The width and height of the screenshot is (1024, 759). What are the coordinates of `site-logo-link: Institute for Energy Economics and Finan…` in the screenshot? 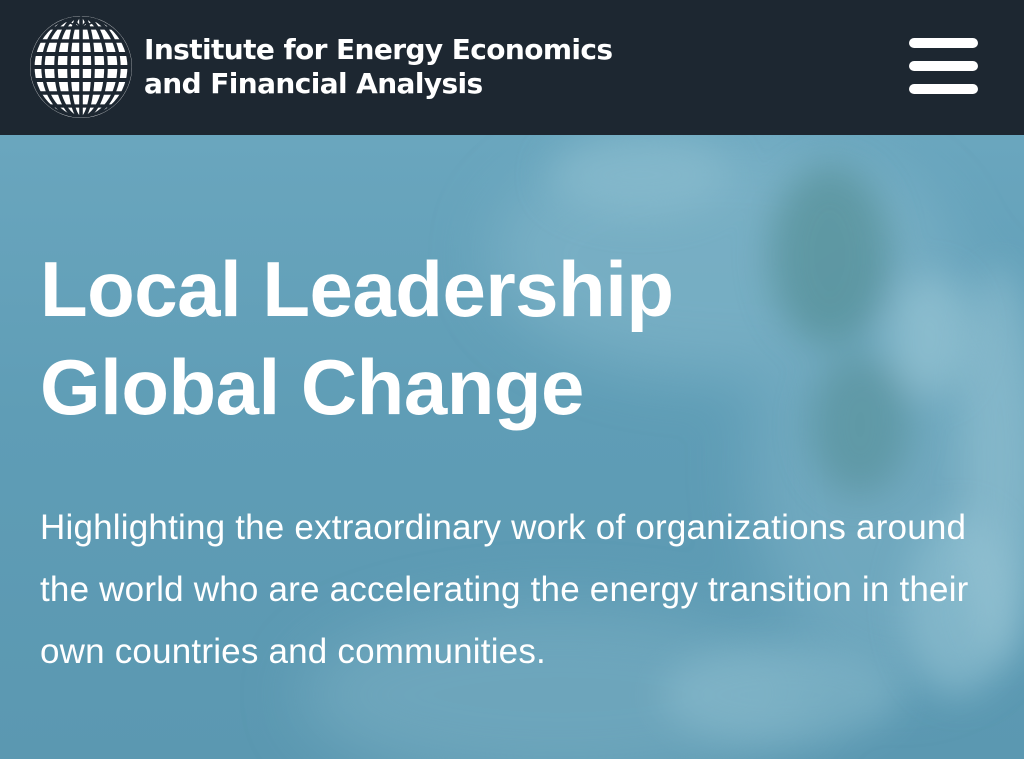 It's located at (320, 67).